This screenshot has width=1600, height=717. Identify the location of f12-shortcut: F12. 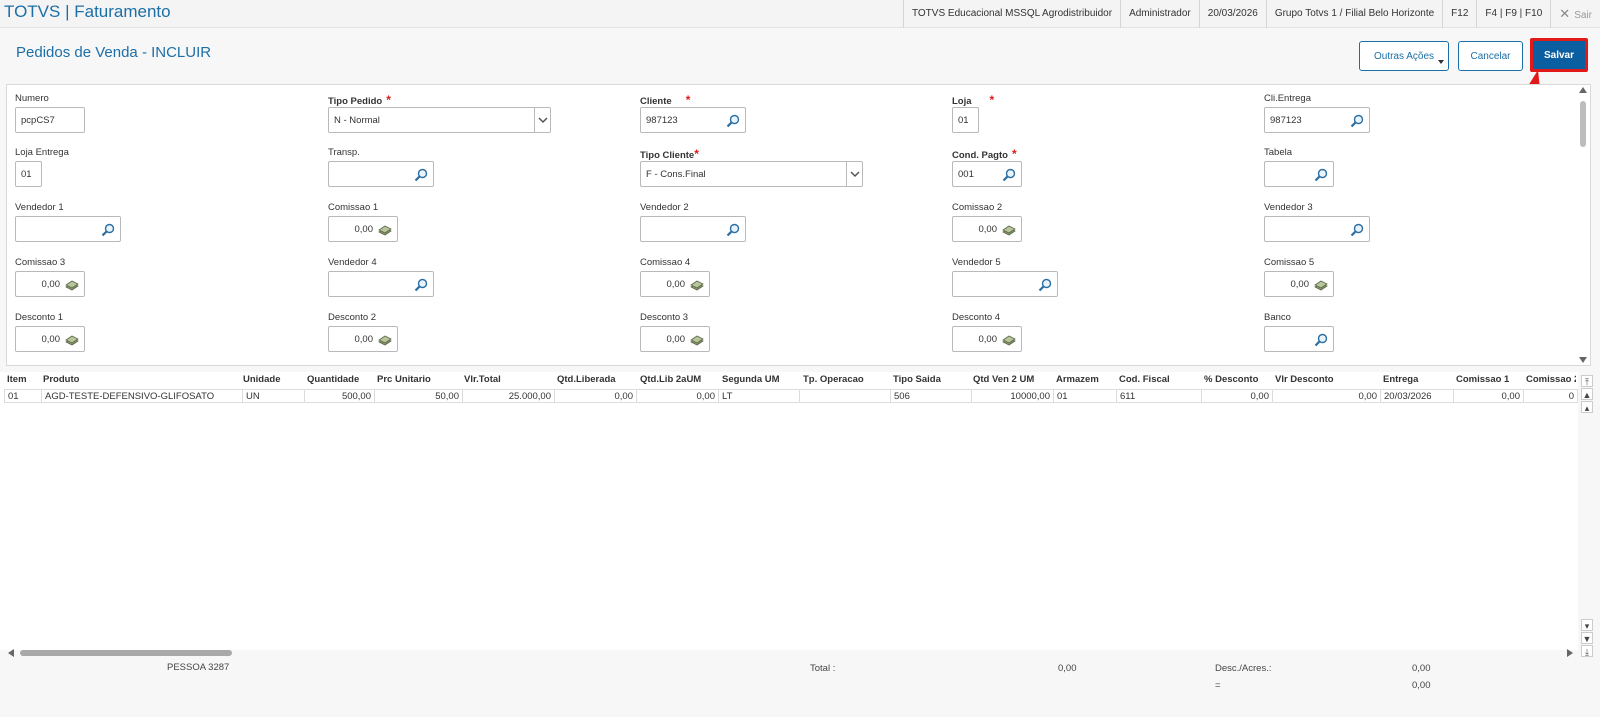
(1459, 14).